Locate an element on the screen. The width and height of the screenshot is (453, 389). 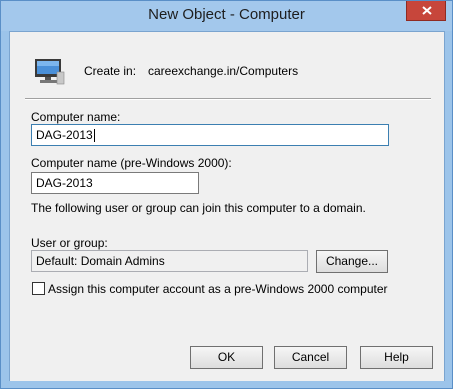
cancel-button: Cancel is located at coordinates (310, 357).